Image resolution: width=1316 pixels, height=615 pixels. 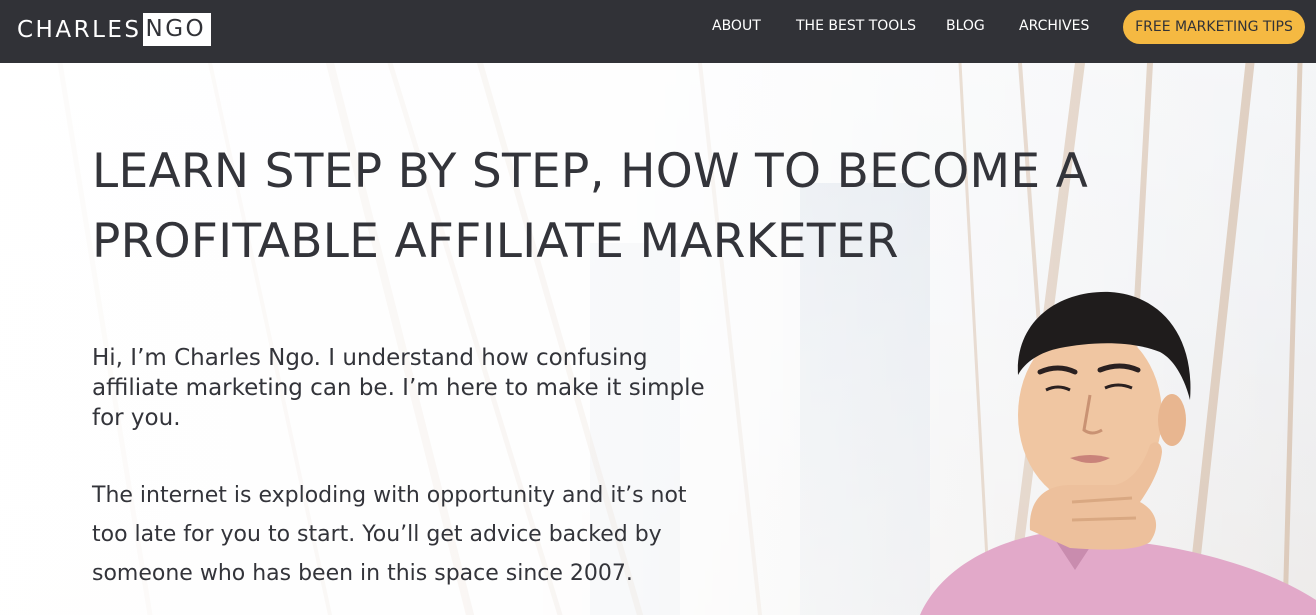 What do you see at coordinates (136, 418) in the screenshot?
I see `intro-line: for you.` at bounding box center [136, 418].